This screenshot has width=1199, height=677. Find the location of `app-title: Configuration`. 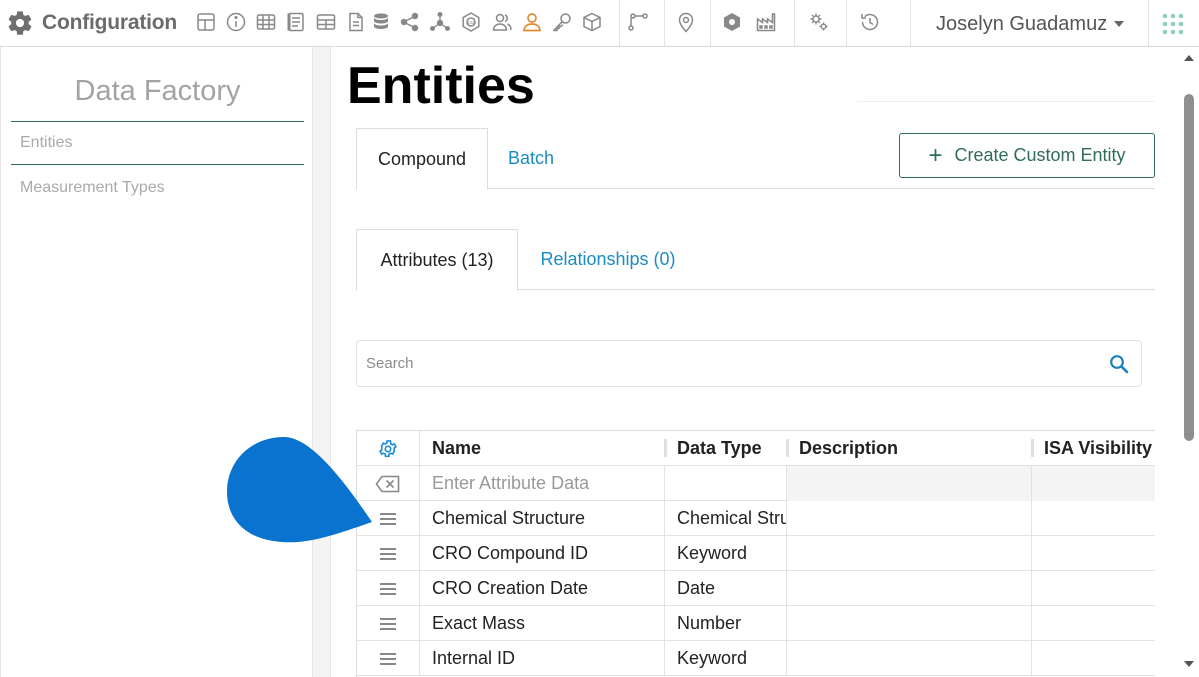

app-title: Configuration is located at coordinates (110, 22).